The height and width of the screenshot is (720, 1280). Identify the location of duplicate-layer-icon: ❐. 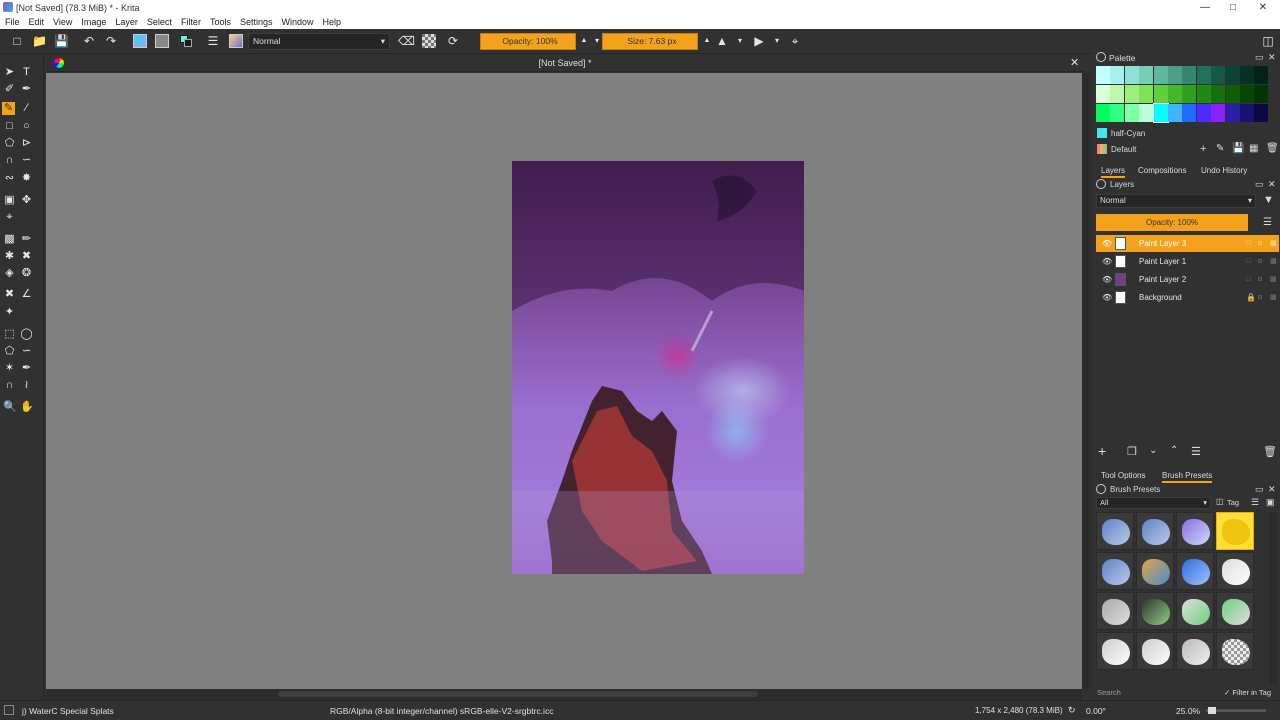
(1132, 451).